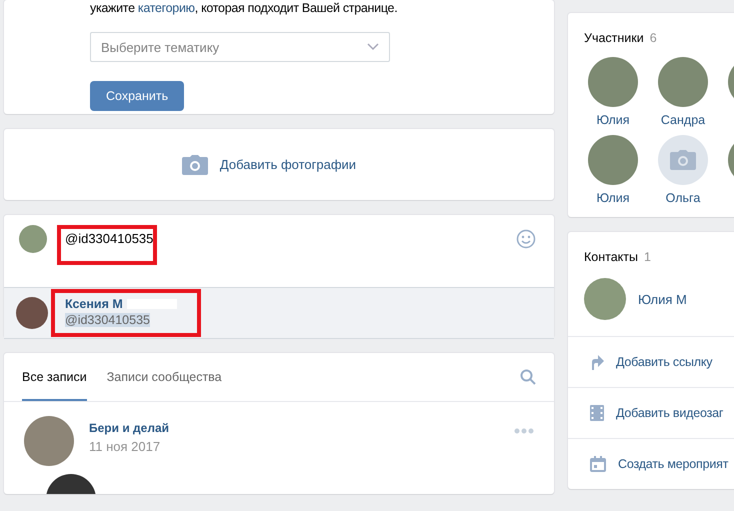  What do you see at coordinates (129, 427) in the screenshot?
I see `post-author: Бери и делай` at bounding box center [129, 427].